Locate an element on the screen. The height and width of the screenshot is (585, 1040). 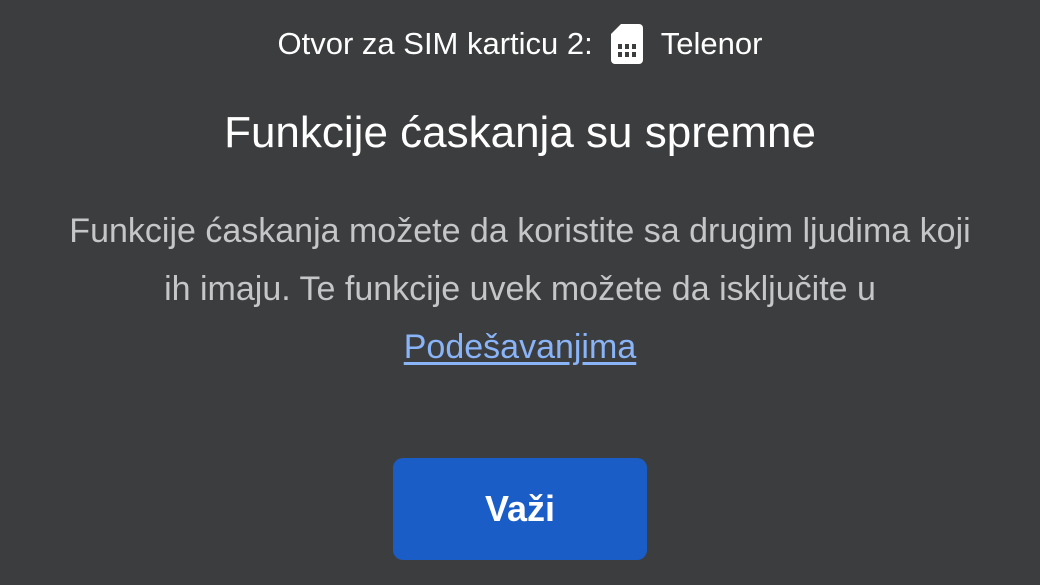
carrier-name: Telenor is located at coordinates (711, 43).